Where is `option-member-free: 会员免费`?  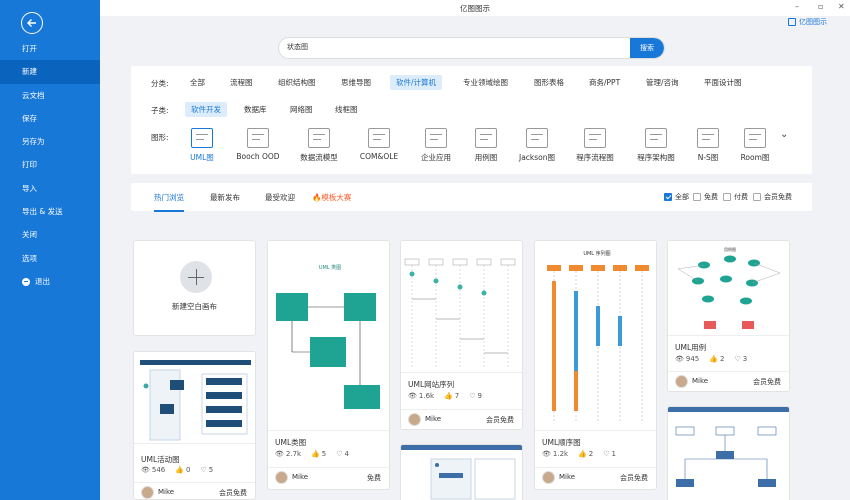 option-member-free: 会员免费 is located at coordinates (772, 197).